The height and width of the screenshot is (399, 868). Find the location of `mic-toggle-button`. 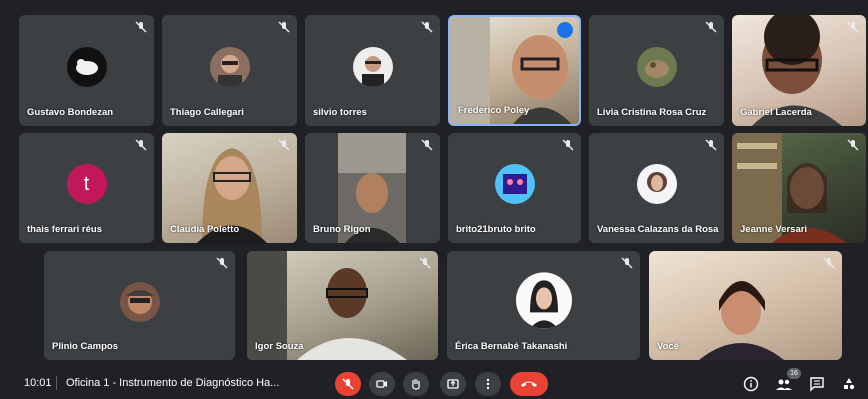

mic-toggle-button is located at coordinates (348, 384).